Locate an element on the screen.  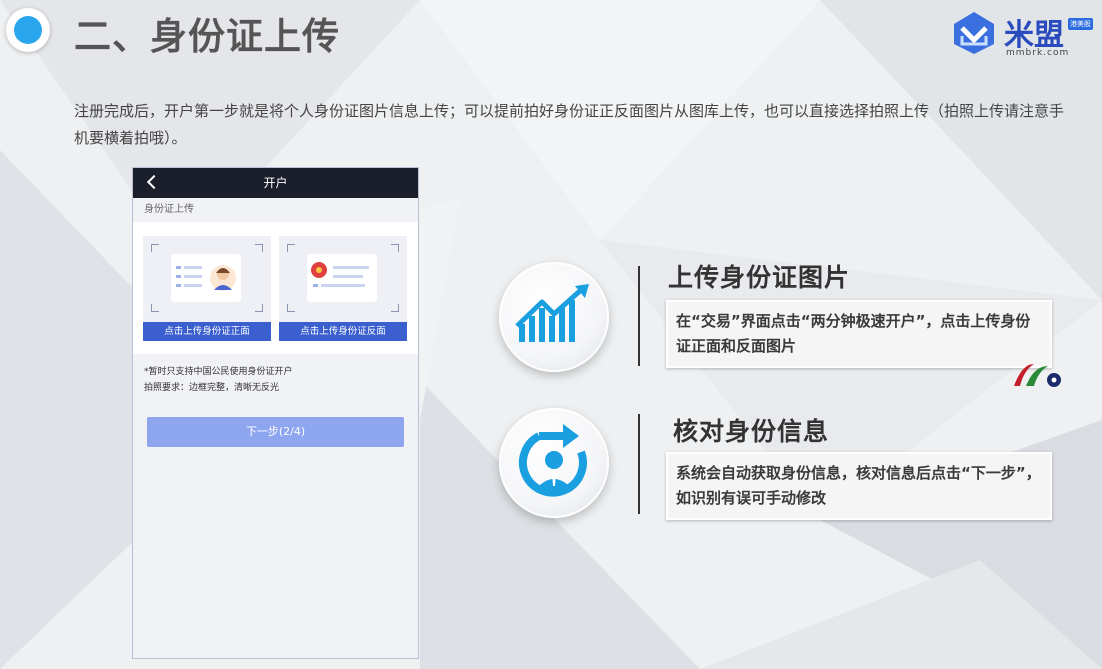
upload-id-front-button: 点击上传身份证正面 is located at coordinates (207, 331).